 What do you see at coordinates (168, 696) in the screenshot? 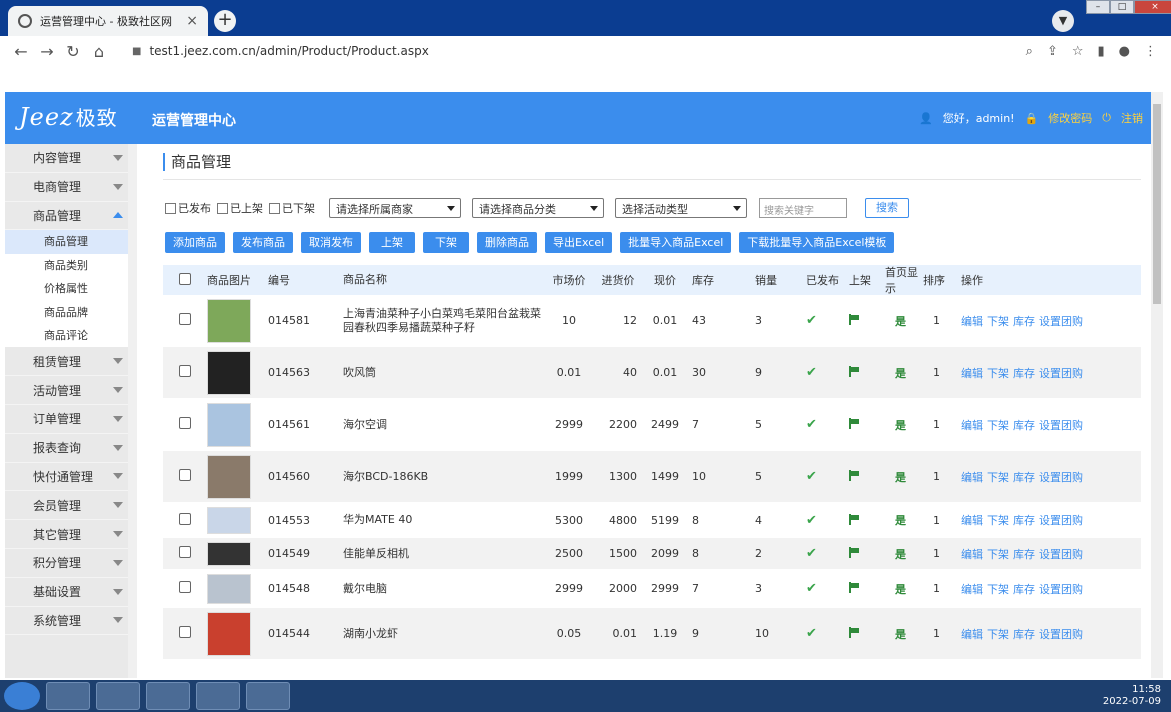
I see `window-icon` at bounding box center [168, 696].